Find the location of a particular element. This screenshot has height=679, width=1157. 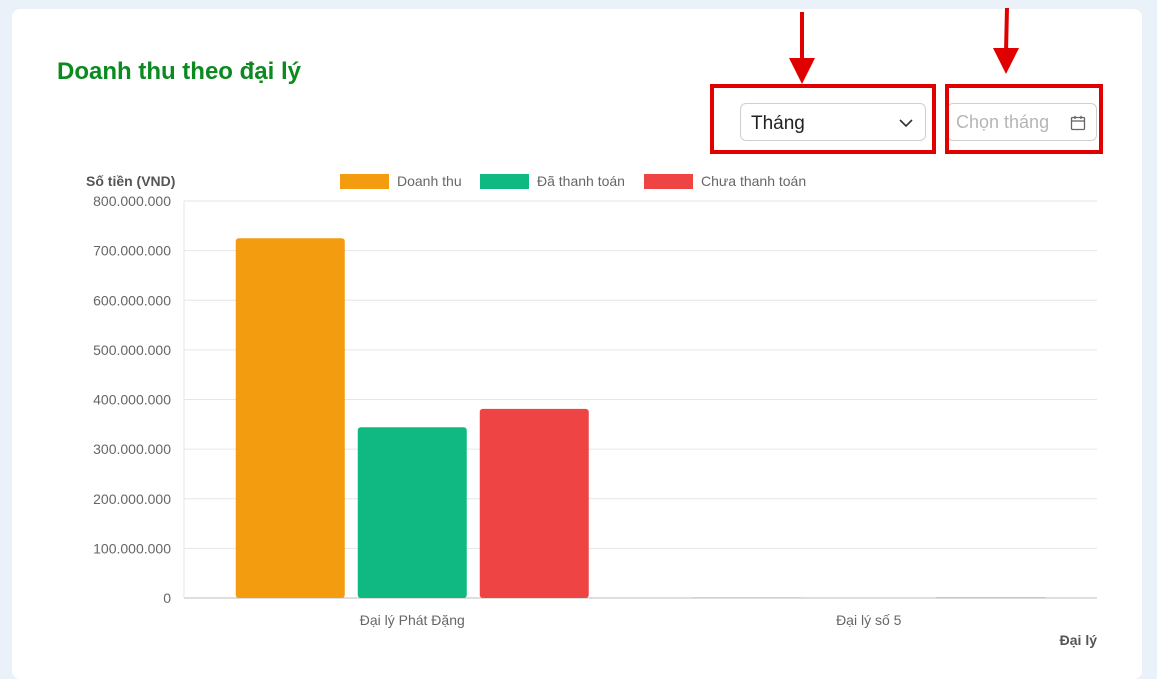

period-select-highlight is located at coordinates (823, 119).